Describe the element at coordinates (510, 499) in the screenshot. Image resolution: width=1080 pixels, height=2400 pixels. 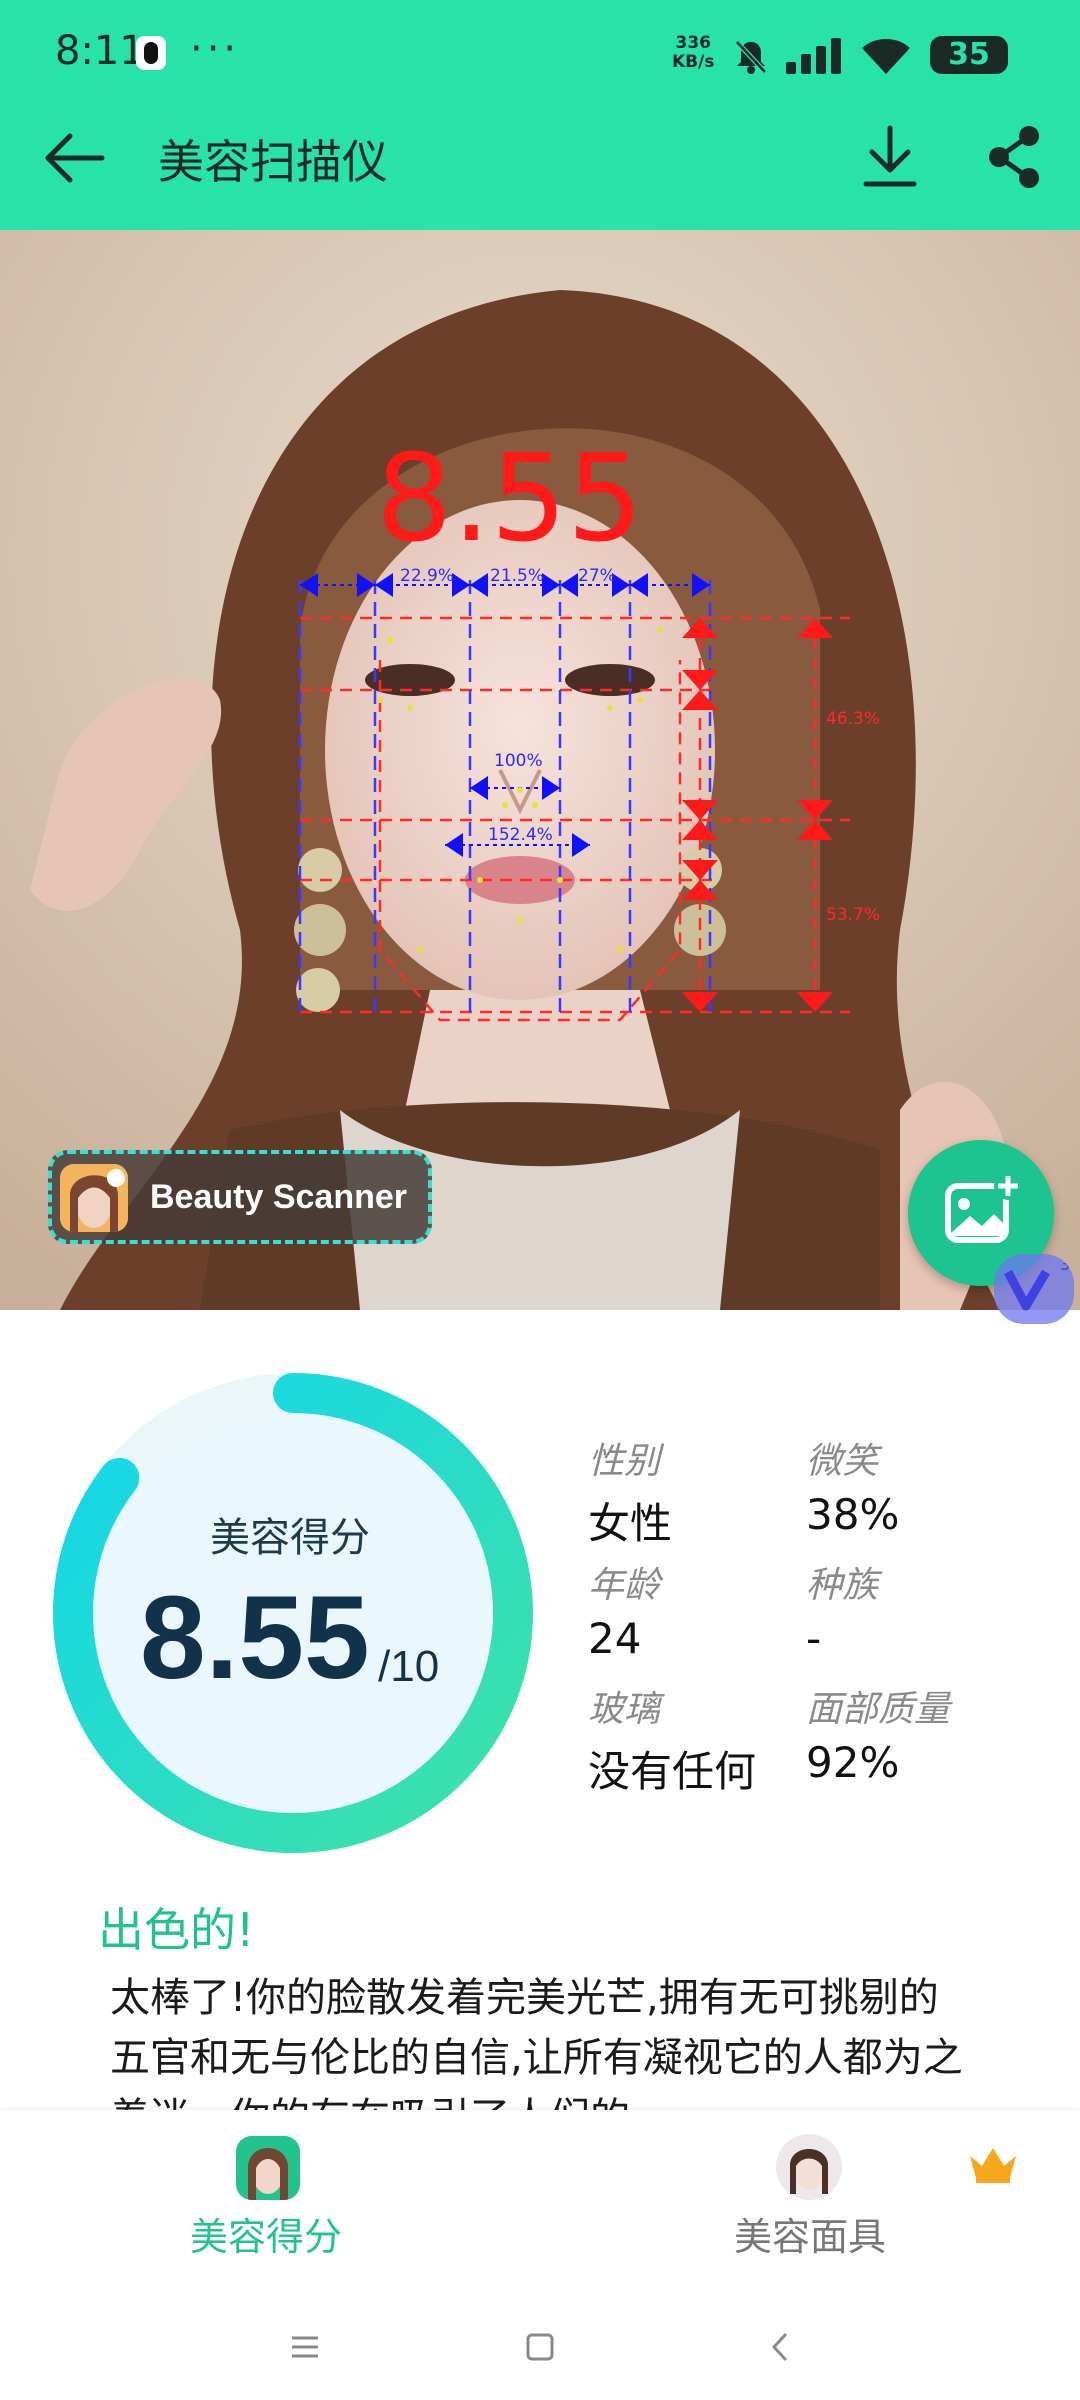
I see `photo-score-overlay: 8.55` at that location.